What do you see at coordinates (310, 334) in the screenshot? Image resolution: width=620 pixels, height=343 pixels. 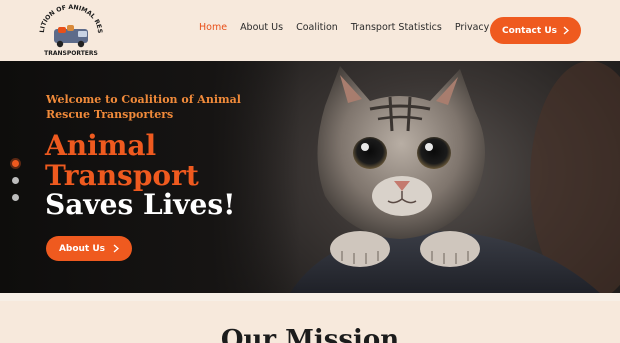 I see `mission-title: Our Mission` at bounding box center [310, 334].